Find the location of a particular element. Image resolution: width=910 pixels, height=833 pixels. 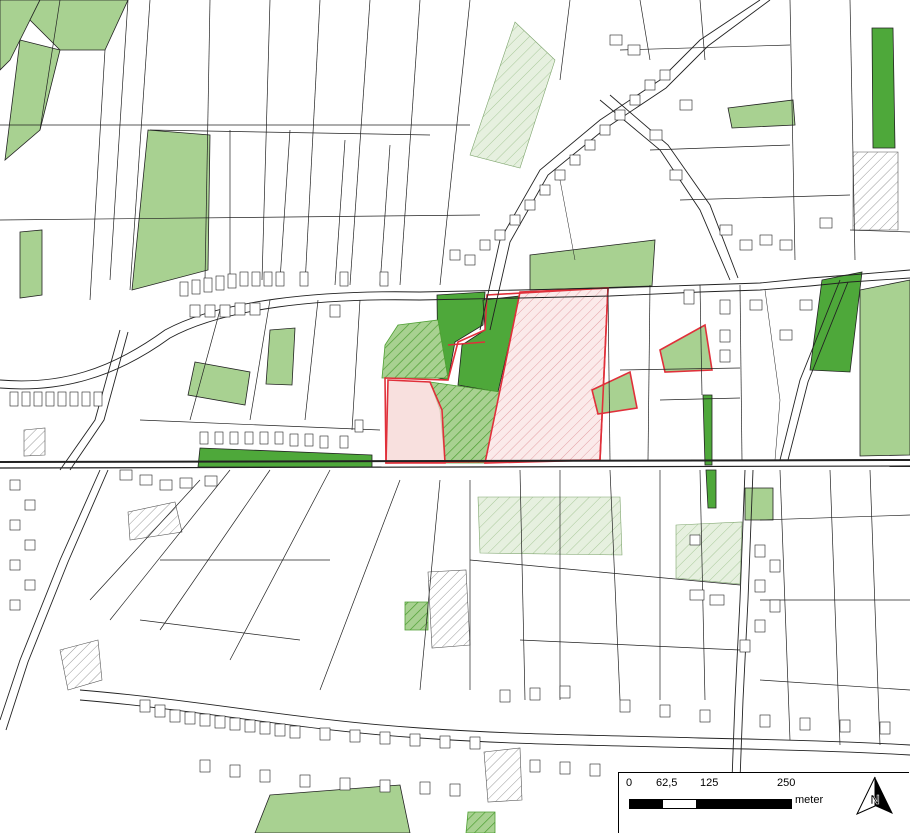

scale-tick-250: 250 is located at coordinates (786, 783).